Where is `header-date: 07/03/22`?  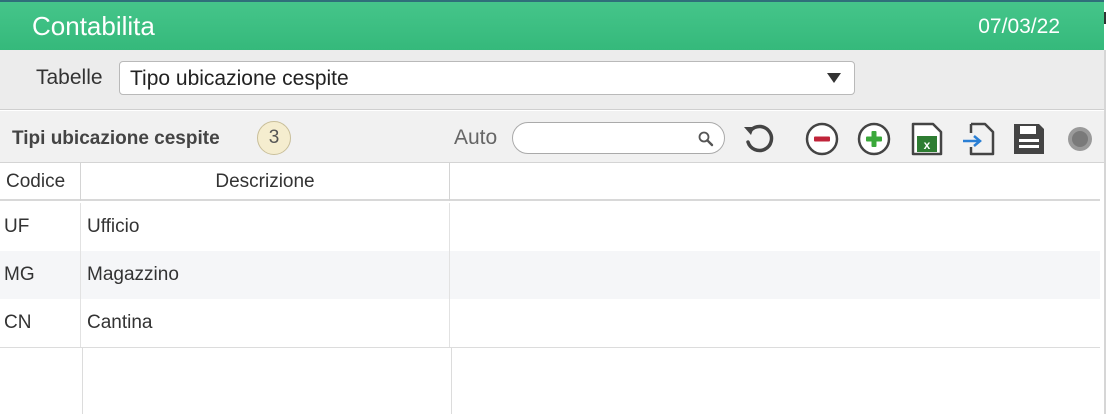 header-date: 07/03/22 is located at coordinates (1019, 26).